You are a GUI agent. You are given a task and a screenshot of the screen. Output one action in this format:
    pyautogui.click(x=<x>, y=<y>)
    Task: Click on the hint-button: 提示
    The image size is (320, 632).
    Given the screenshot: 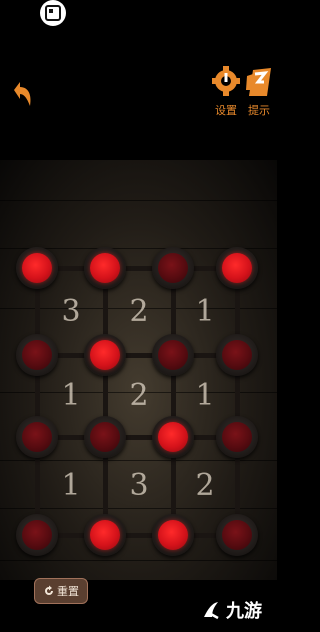 What is the action you would take?
    pyautogui.click(x=259, y=93)
    